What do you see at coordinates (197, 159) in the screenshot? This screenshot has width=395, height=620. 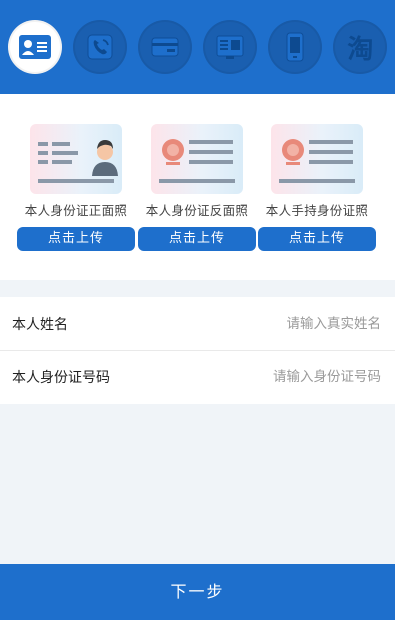 I see `id-back-icon` at bounding box center [197, 159].